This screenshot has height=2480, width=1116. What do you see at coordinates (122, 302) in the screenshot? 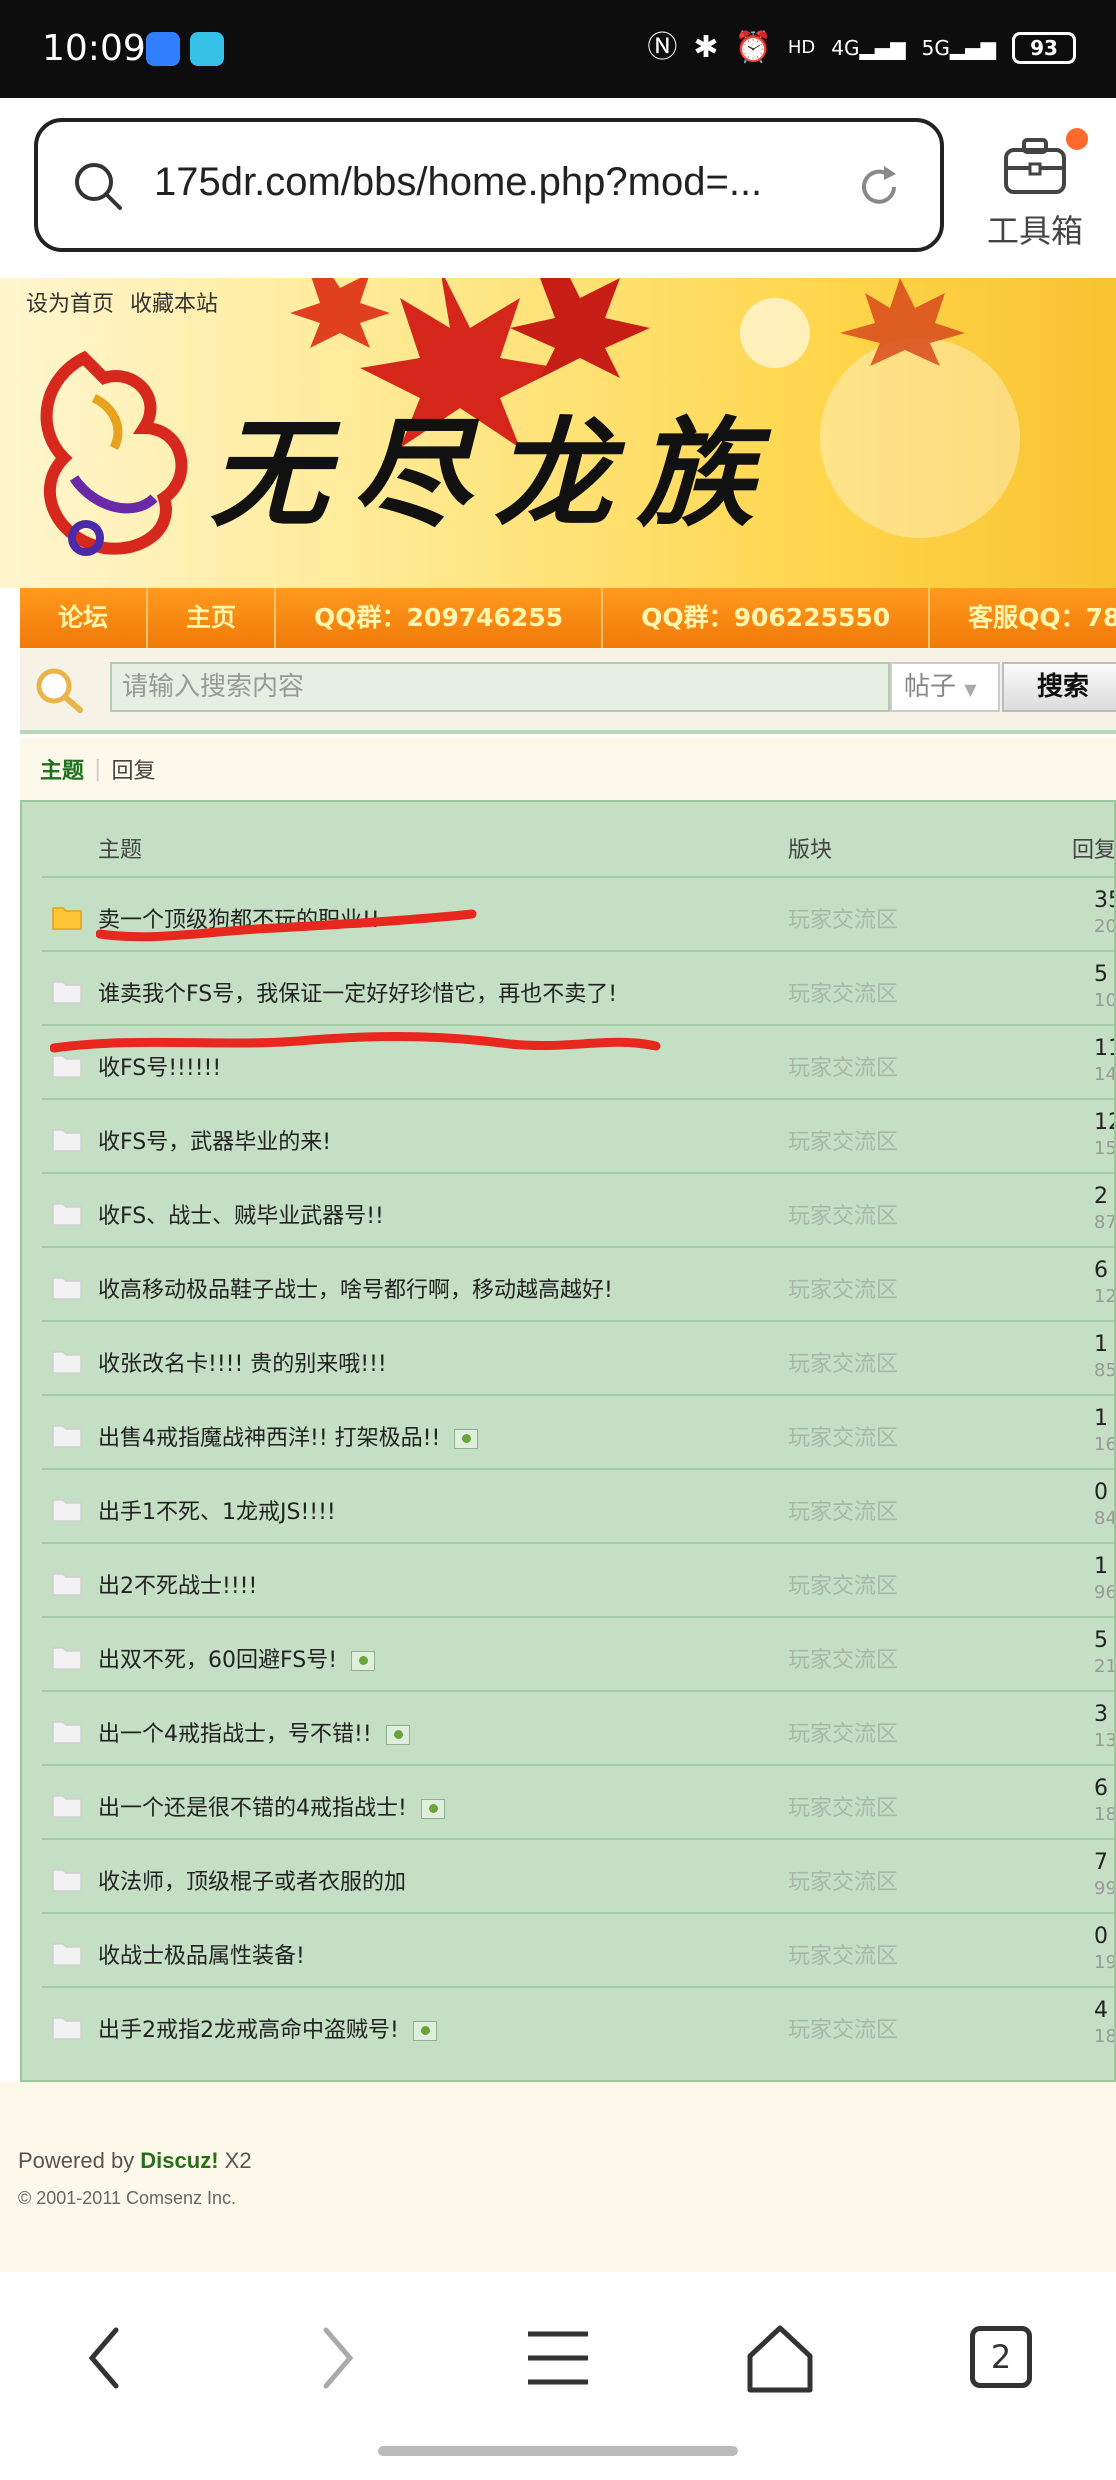
I see `banner-top-links: 设为首页 收藏本站` at bounding box center [122, 302].